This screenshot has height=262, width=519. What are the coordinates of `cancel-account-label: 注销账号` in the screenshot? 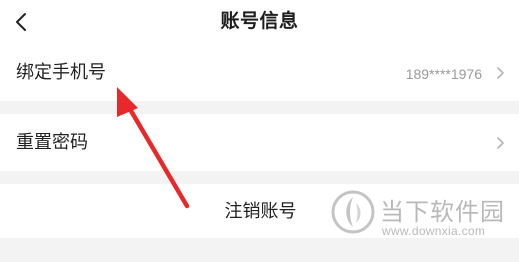 It's located at (260, 211).